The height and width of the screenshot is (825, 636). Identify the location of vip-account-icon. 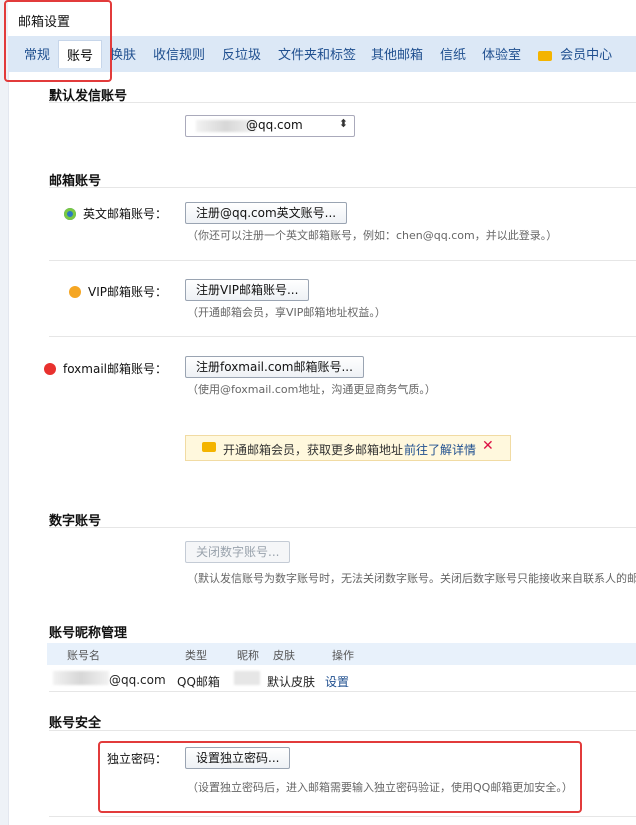
(75, 292).